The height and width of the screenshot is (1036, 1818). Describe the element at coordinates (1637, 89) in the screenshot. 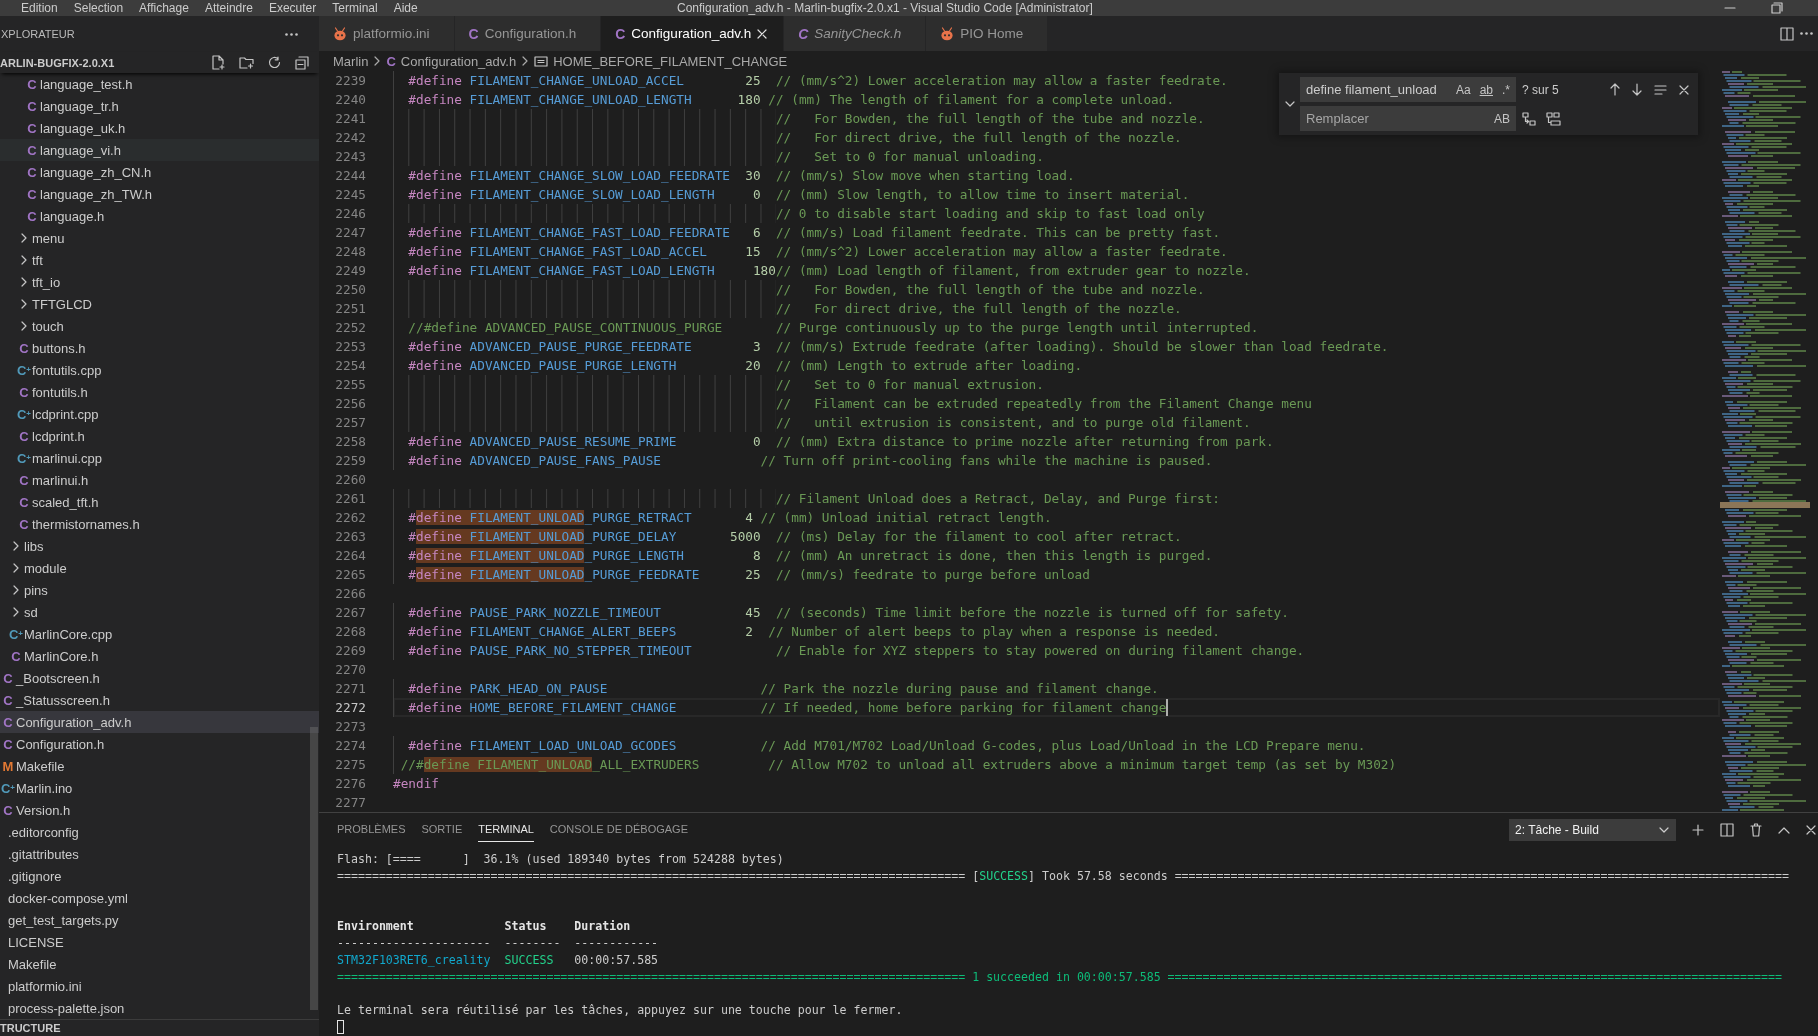

I see `arrow-down-icon` at that location.